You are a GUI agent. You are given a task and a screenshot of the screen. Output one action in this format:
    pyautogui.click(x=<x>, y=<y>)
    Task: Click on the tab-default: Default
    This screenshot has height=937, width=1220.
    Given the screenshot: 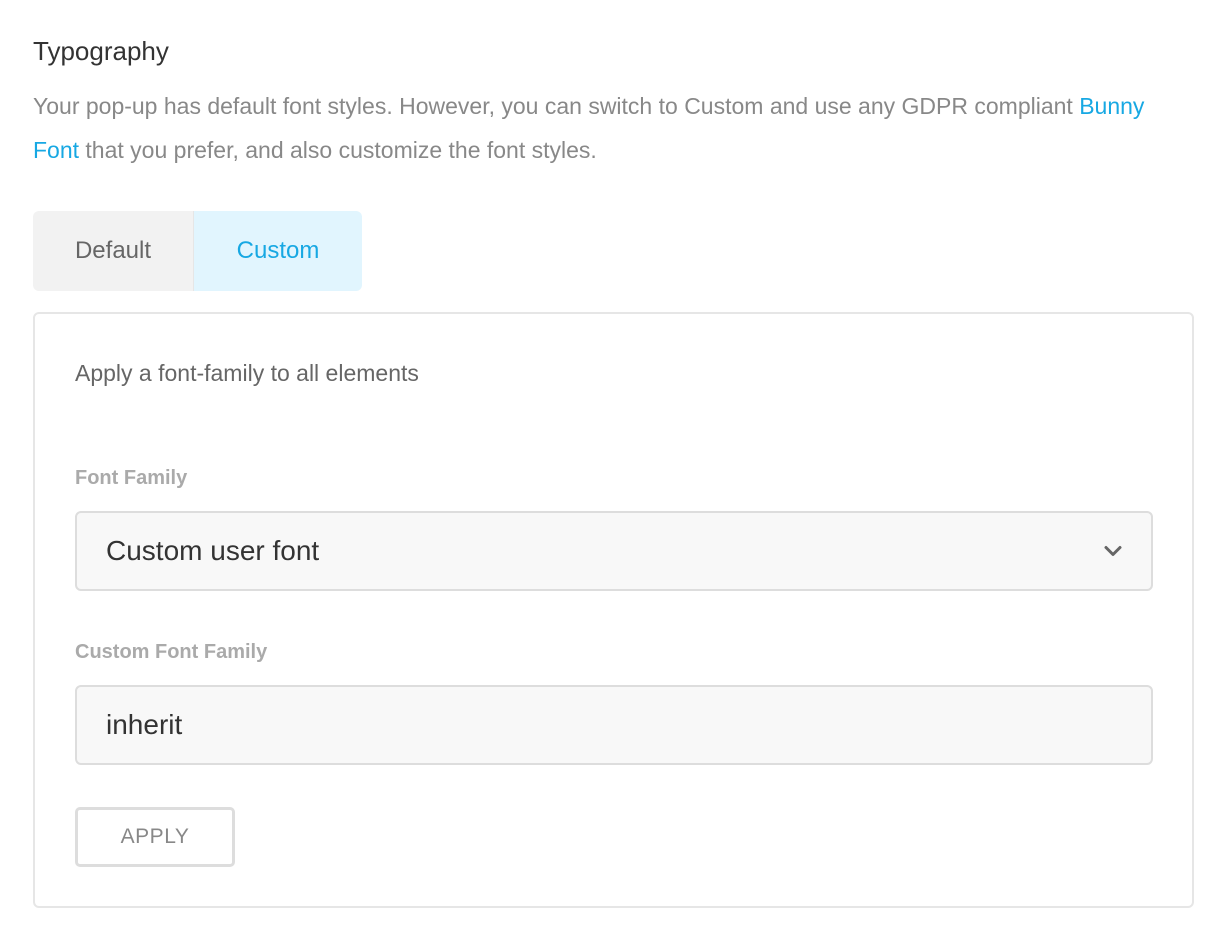 What is the action you would take?
    pyautogui.click(x=113, y=251)
    